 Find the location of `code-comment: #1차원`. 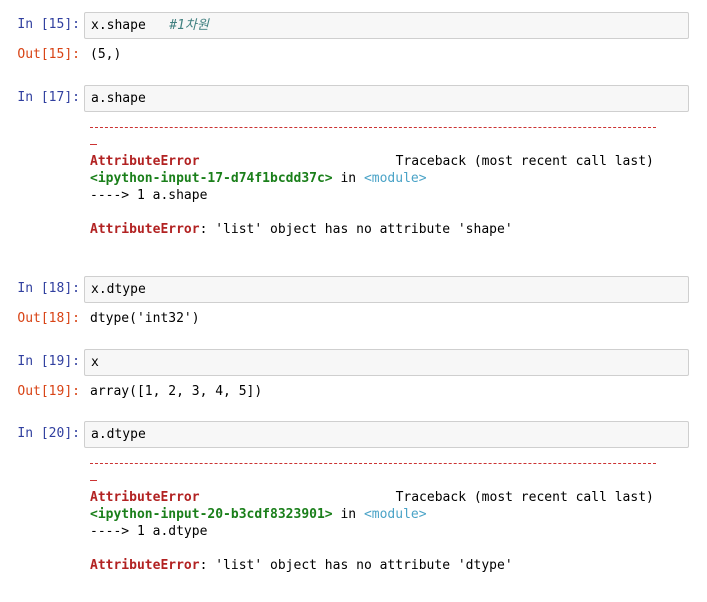

code-comment: #1차원 is located at coordinates (189, 25).